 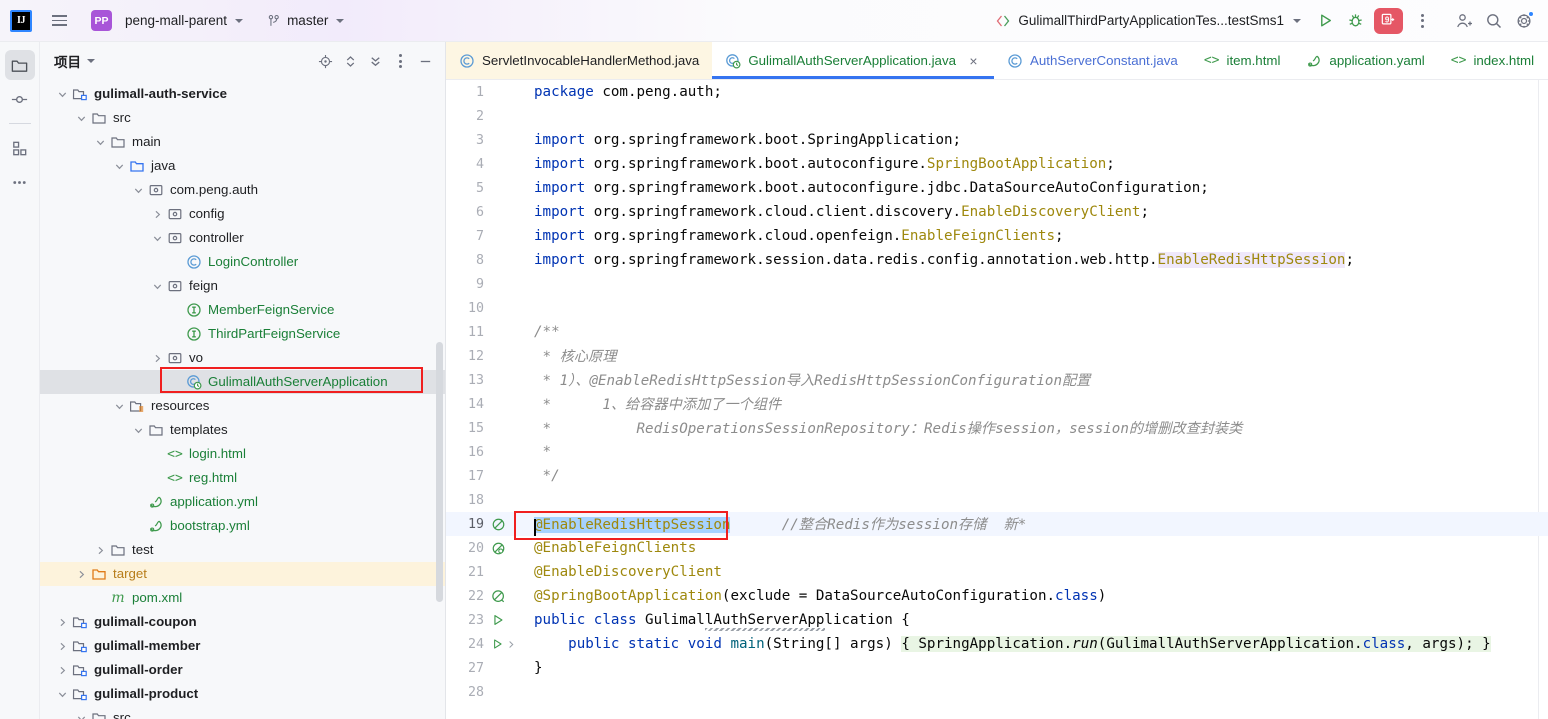 What do you see at coordinates (242, 214) in the screenshot?
I see `tree-item-config: config` at bounding box center [242, 214].